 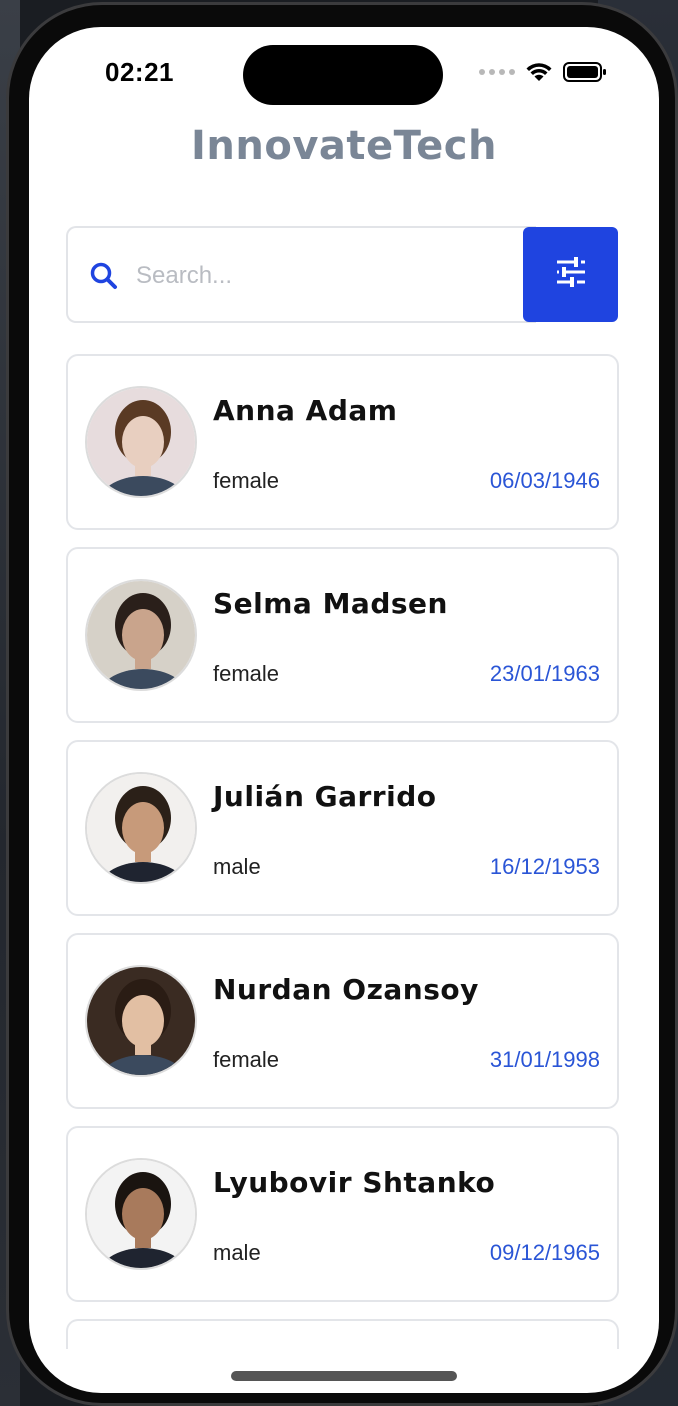 What do you see at coordinates (342, 1021) in the screenshot?
I see `user-card: Nurdan Ozansoy female 31/01/1998` at bounding box center [342, 1021].